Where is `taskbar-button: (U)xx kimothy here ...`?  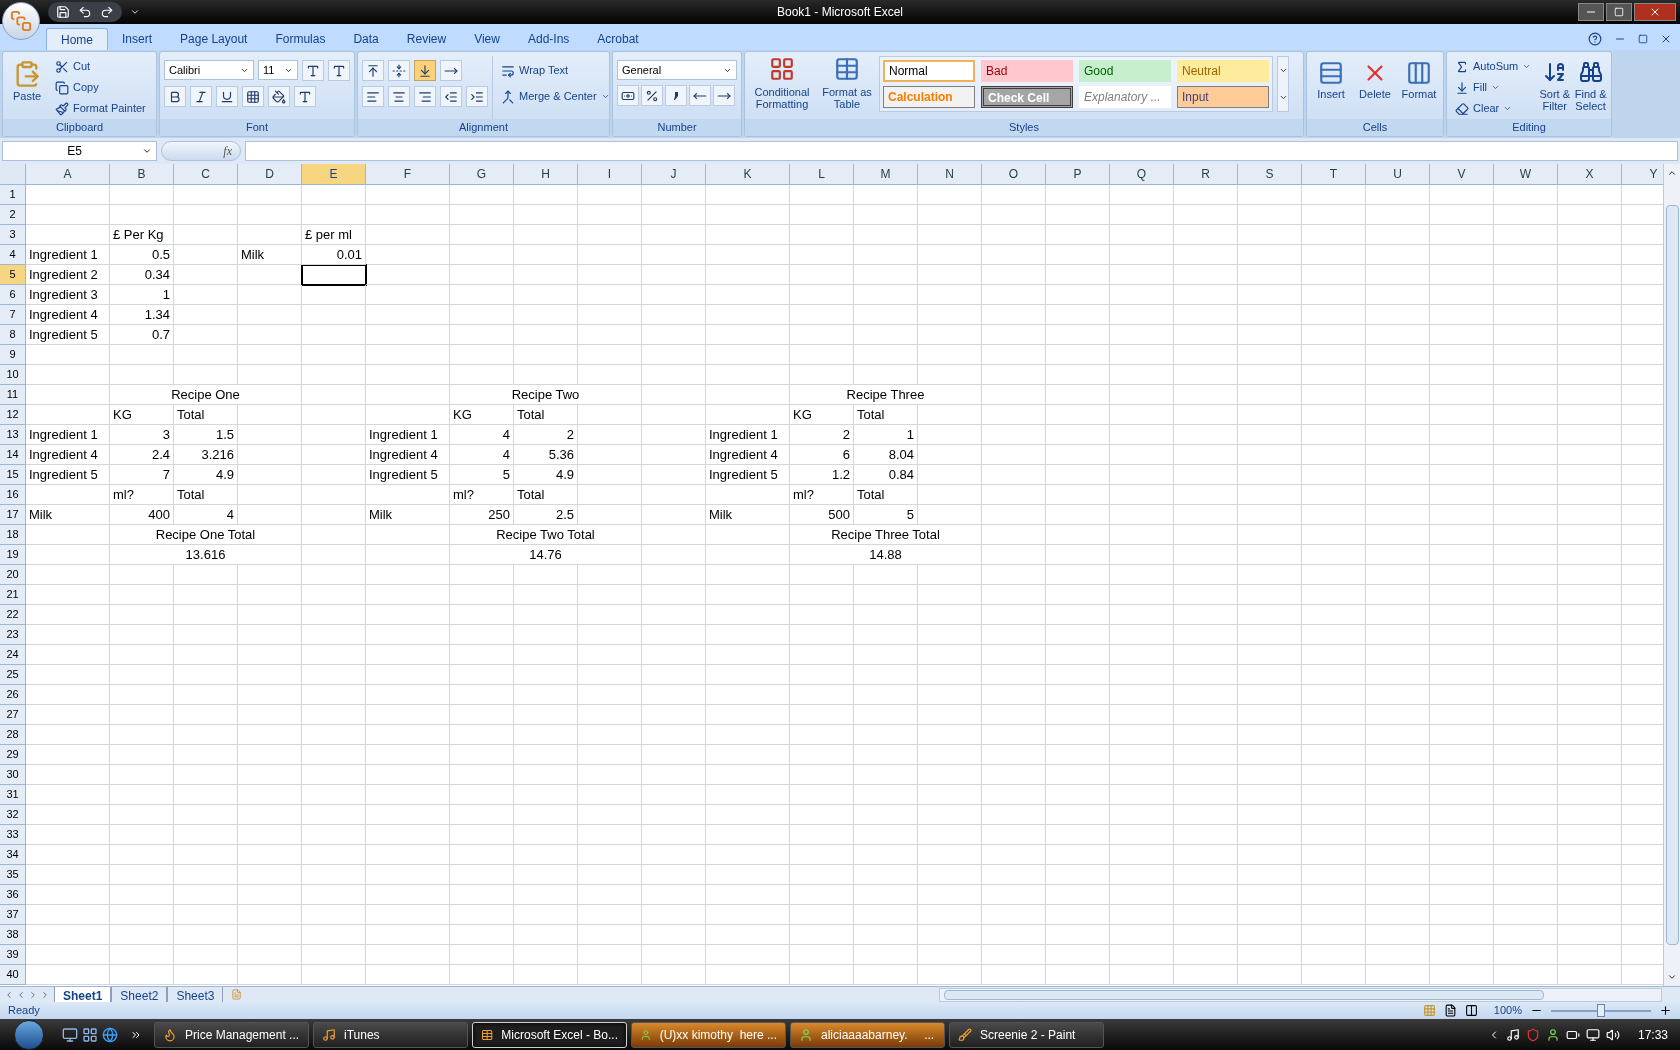 taskbar-button: (U)xx kimothy here ... is located at coordinates (708, 1034).